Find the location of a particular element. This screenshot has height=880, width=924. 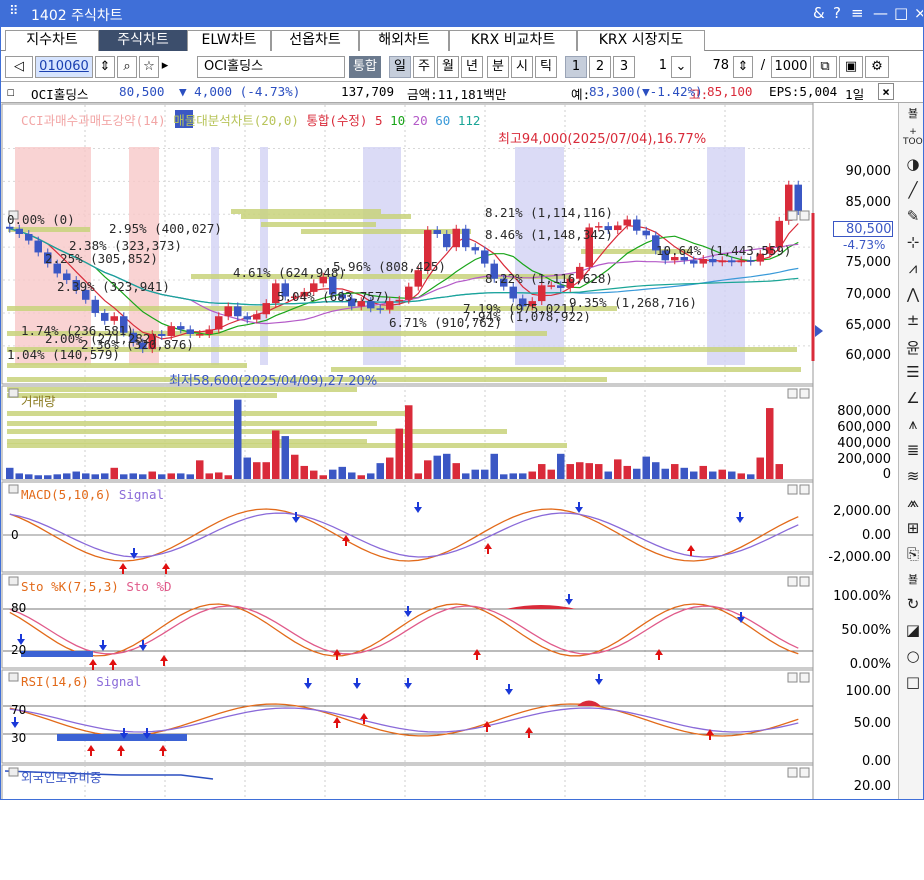

unit-dropdown-icon: ⌄ is located at coordinates (681, 67).